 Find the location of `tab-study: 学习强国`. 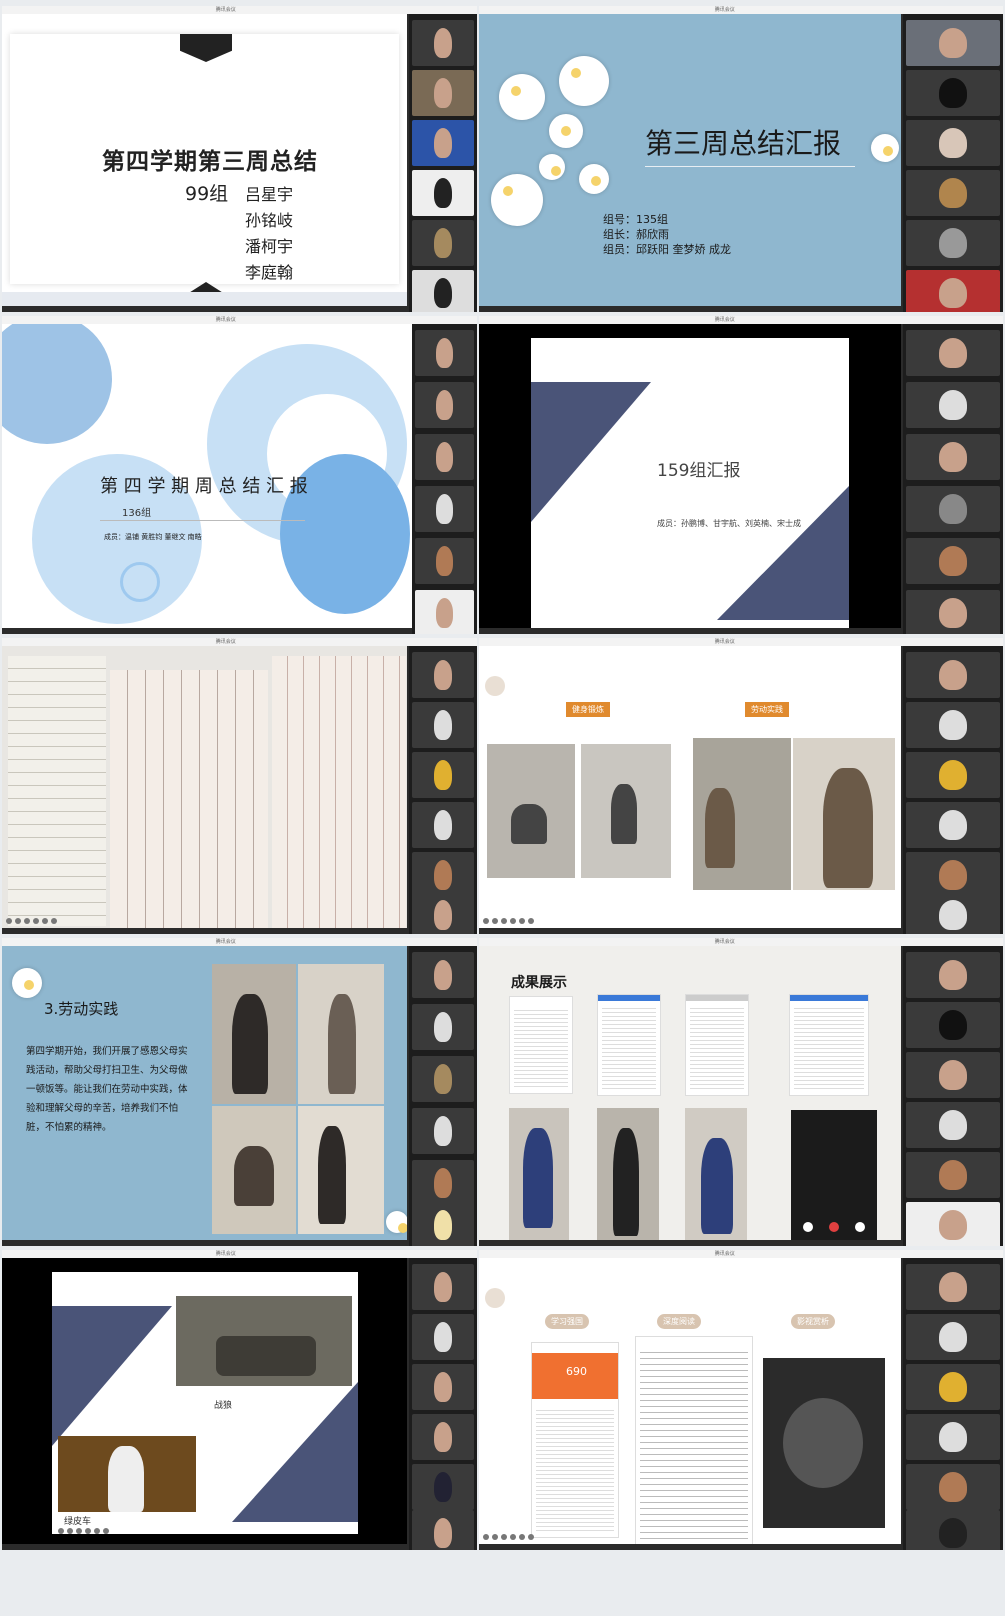

tab-study: 学习强国 is located at coordinates (567, 1321).